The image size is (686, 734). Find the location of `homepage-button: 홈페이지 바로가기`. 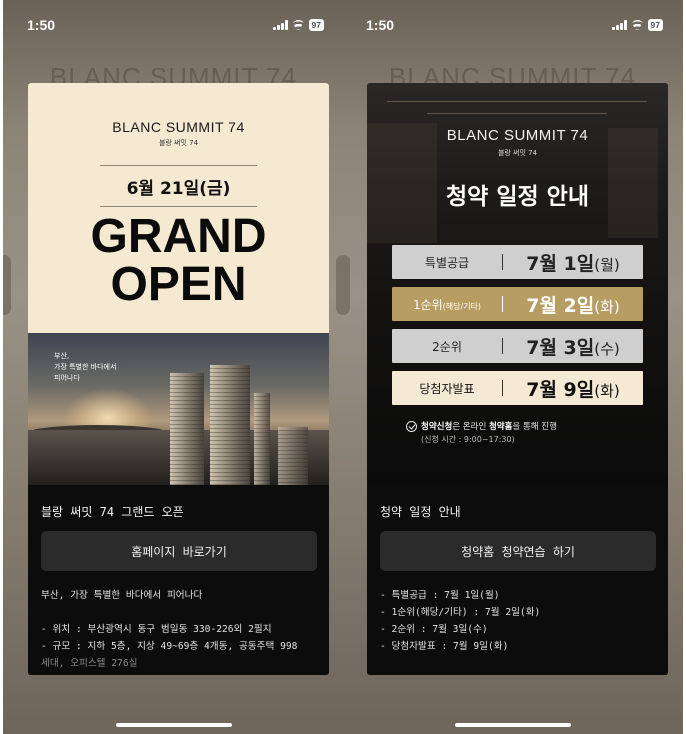

homepage-button: 홈페이지 바로가기 is located at coordinates (179, 551).